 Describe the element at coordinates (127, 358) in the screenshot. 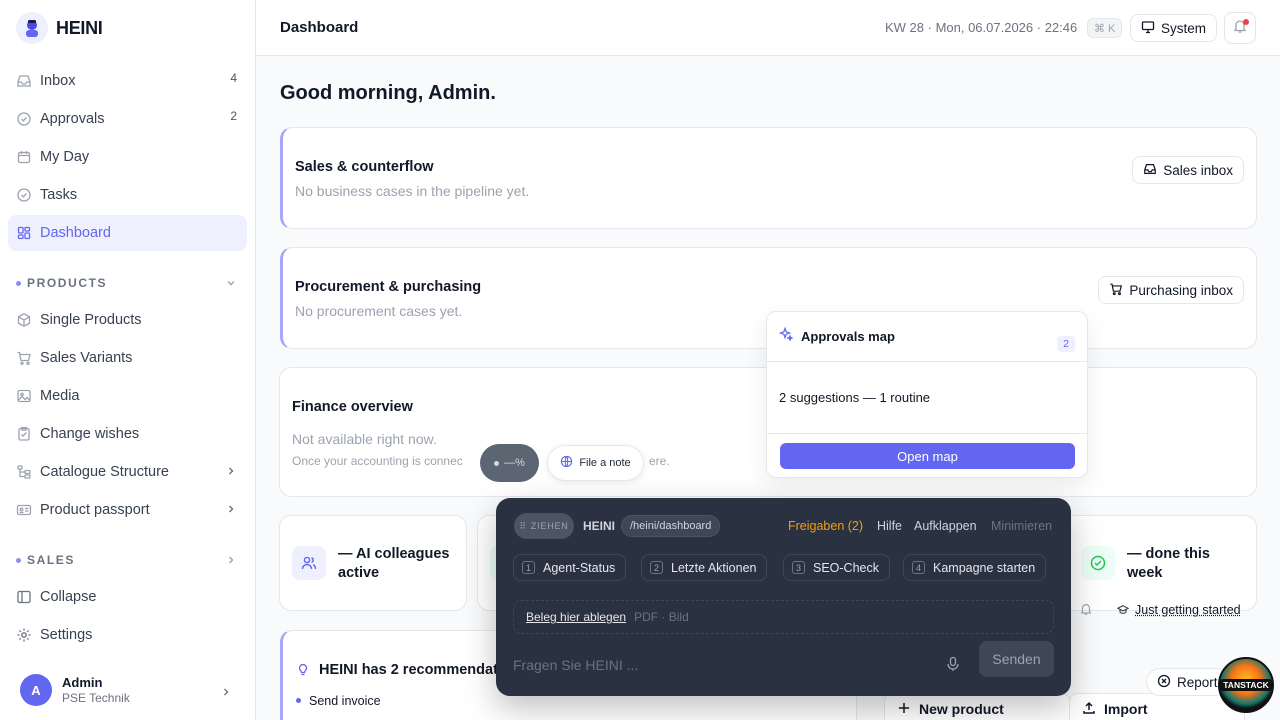

I see `sidebar-item-sales-variants: Sales Variants` at that location.